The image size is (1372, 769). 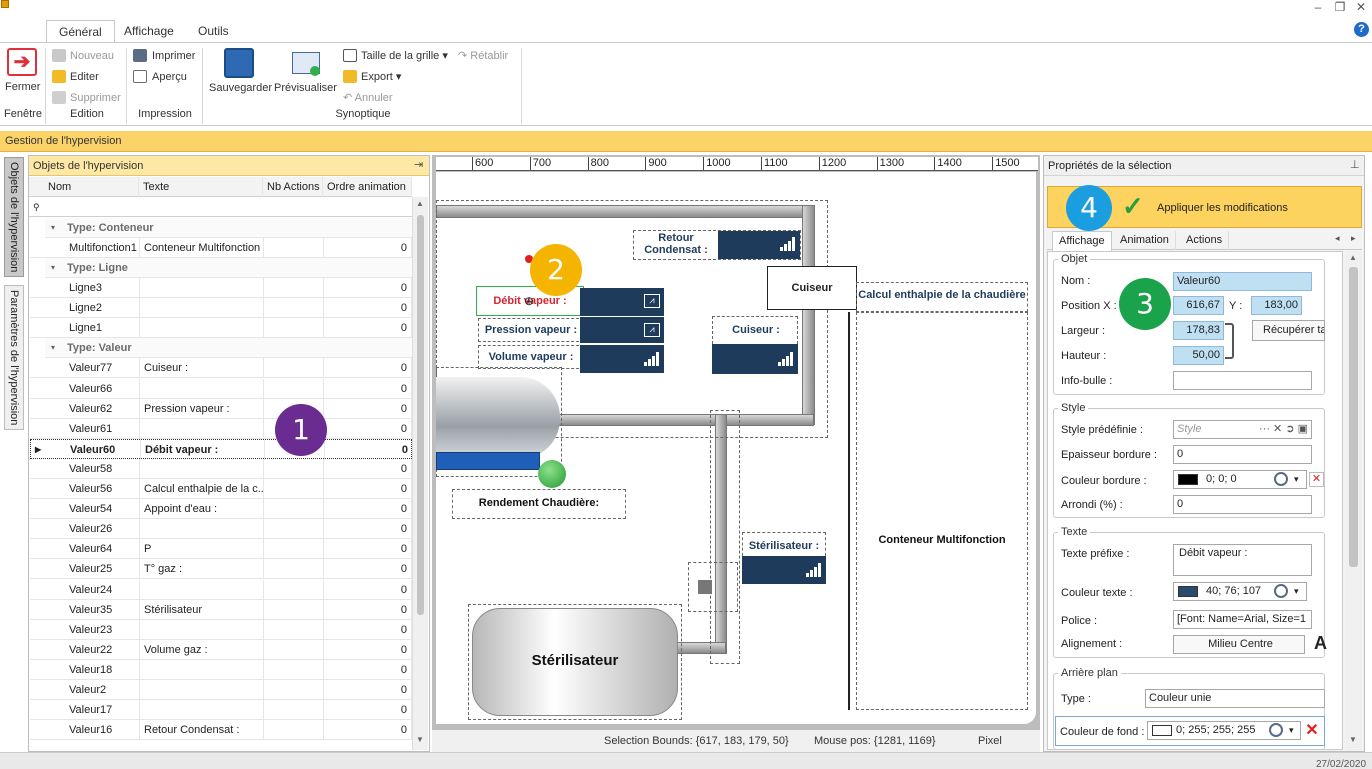 What do you see at coordinates (221, 468) in the screenshot?
I see `table-row: Valeur58 0` at bounding box center [221, 468].